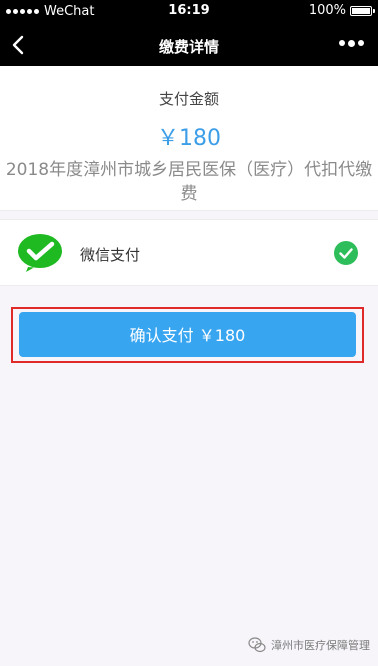  Describe the element at coordinates (346, 253) in the screenshot. I see `check-circle-icon` at that location.